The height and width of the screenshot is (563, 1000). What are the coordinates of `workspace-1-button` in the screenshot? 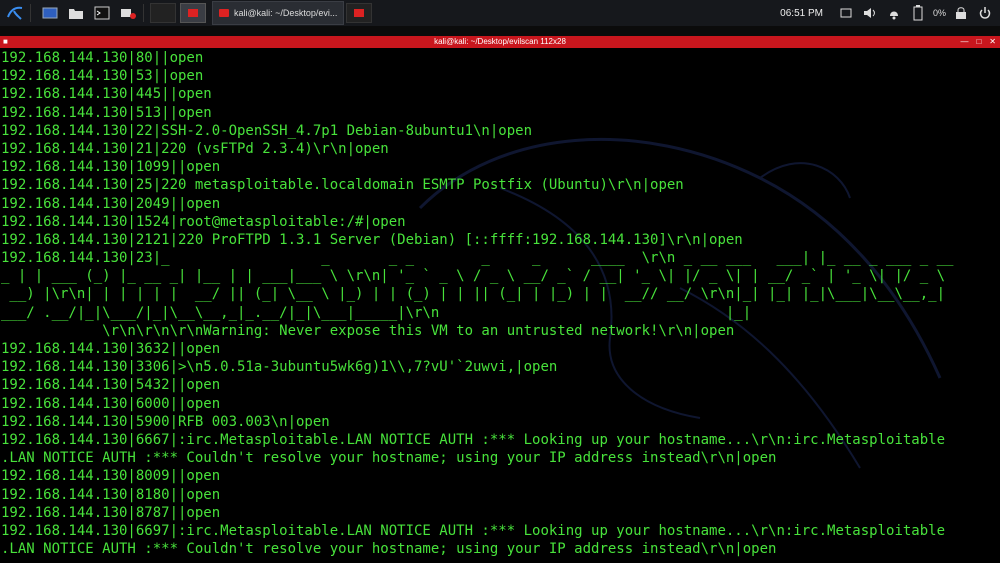 It's located at (163, 13).